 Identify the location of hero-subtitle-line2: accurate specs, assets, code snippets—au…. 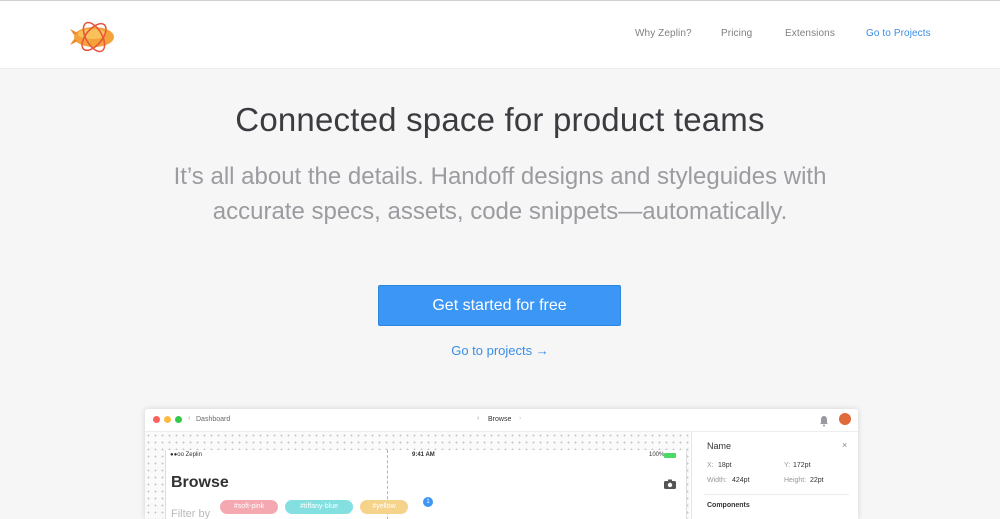
(500, 211).